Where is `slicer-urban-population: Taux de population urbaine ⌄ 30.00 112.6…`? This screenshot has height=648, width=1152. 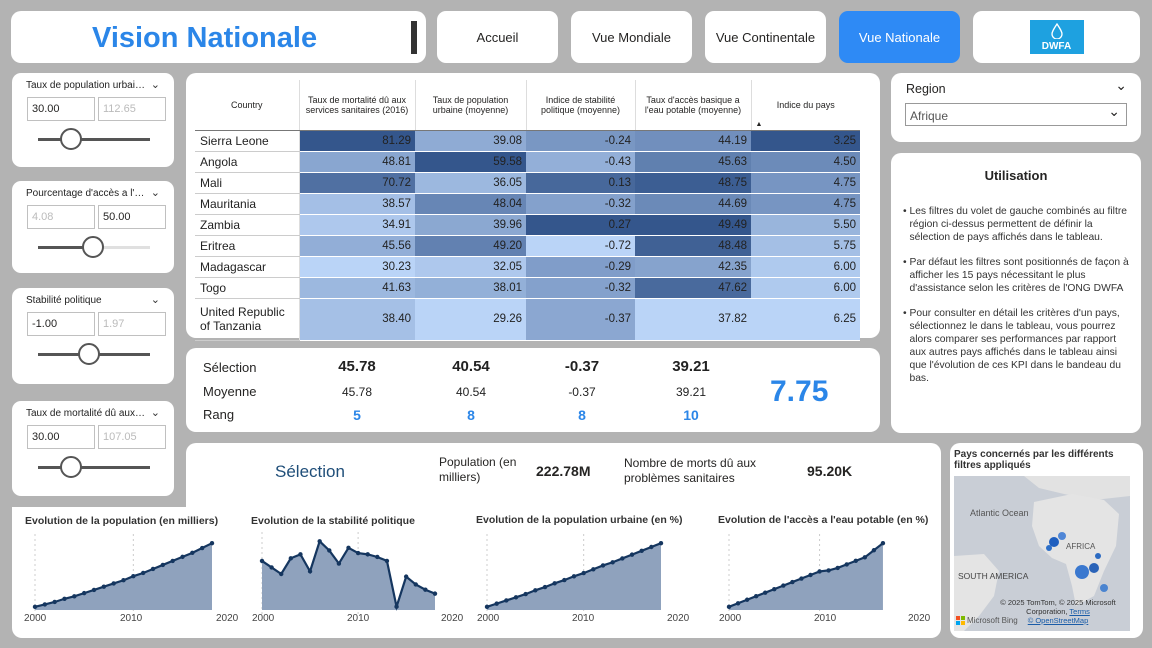 slicer-urban-population: Taux de population urbaine ⌄ 30.00 112.6… is located at coordinates (93, 120).